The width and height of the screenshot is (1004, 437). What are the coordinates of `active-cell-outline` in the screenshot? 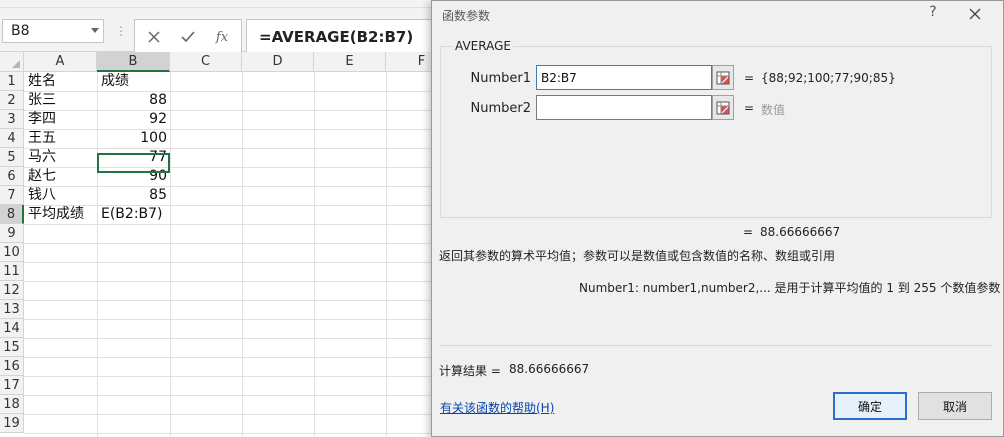 It's located at (133, 163).